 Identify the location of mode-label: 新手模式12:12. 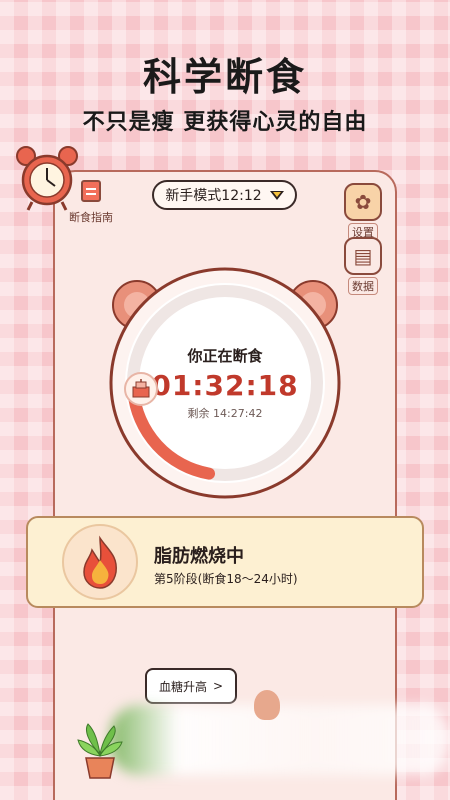
(213, 196).